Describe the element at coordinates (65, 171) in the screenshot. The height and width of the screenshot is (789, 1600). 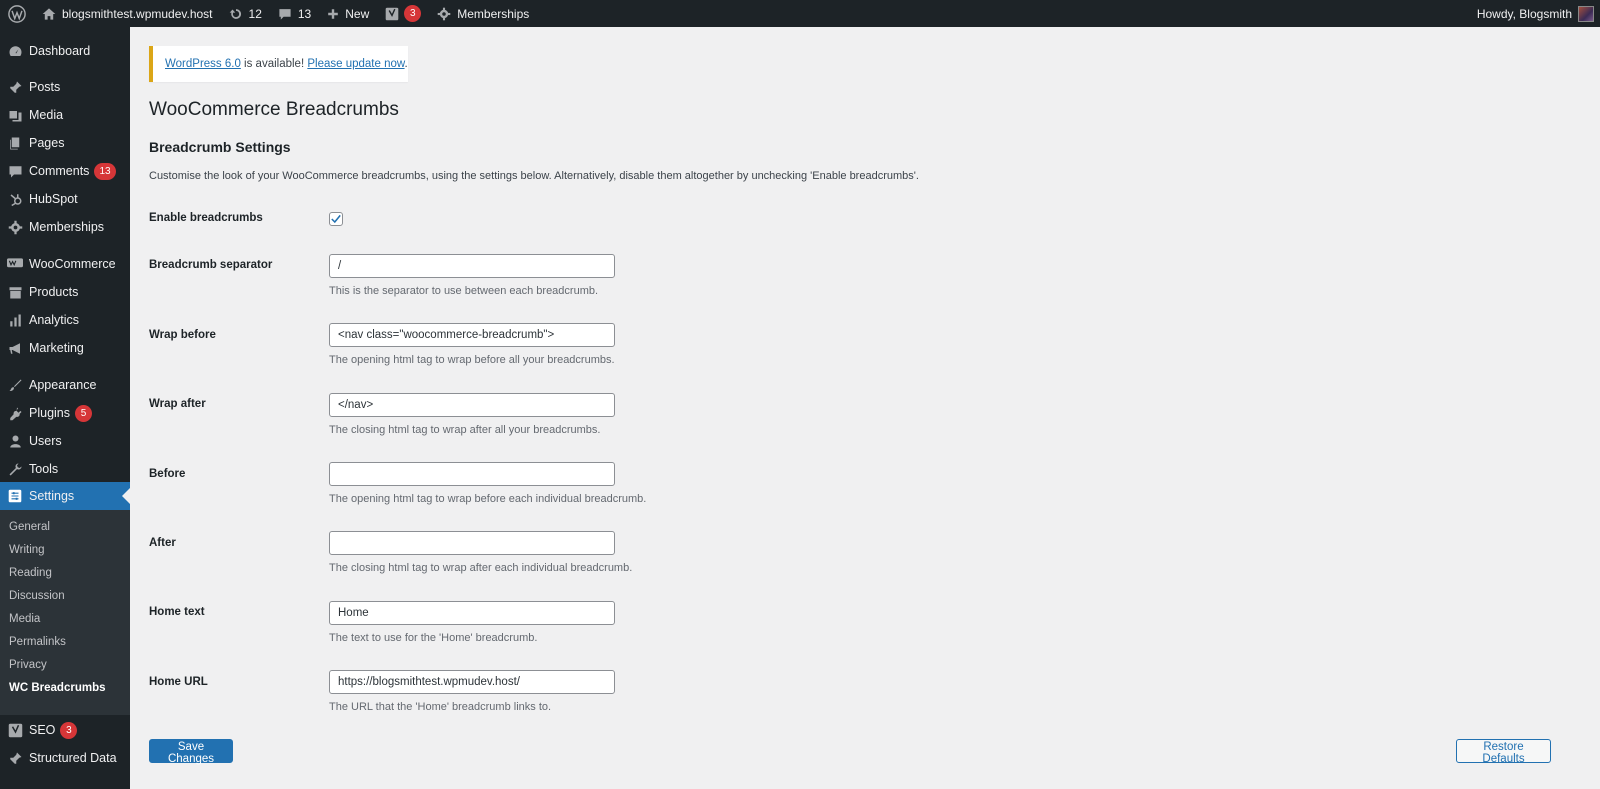
I see `sidebar-item-comments: Comments 13` at that location.